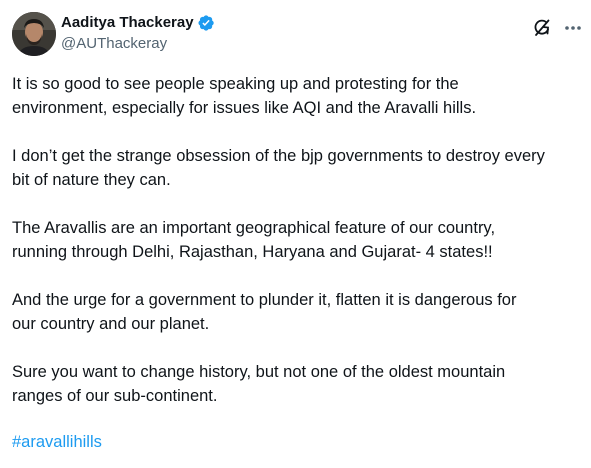 Image resolution: width=591 pixels, height=468 pixels. What do you see at coordinates (127, 23) in the screenshot?
I see `display-name: Aaditya Thackeray` at bounding box center [127, 23].